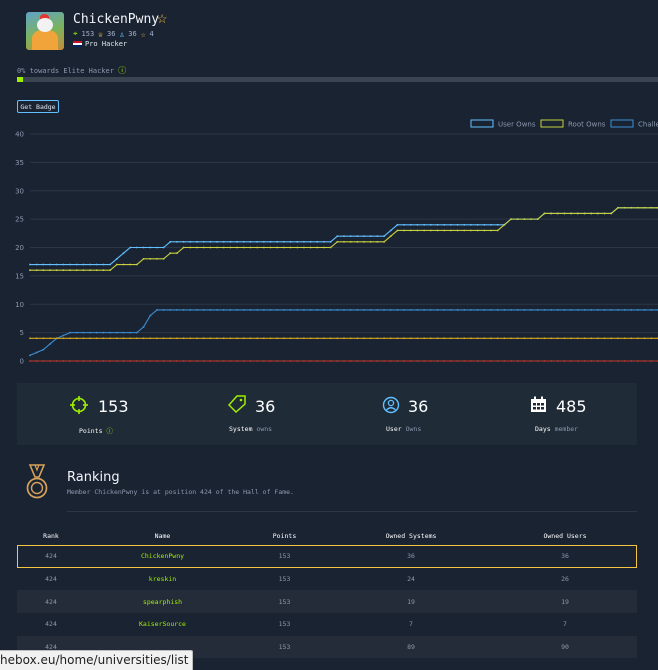 The height and width of the screenshot is (670, 658). Describe the element at coordinates (327, 624) in the screenshot. I see `table-row: 424 KaiserSource 153 7 7` at that location.